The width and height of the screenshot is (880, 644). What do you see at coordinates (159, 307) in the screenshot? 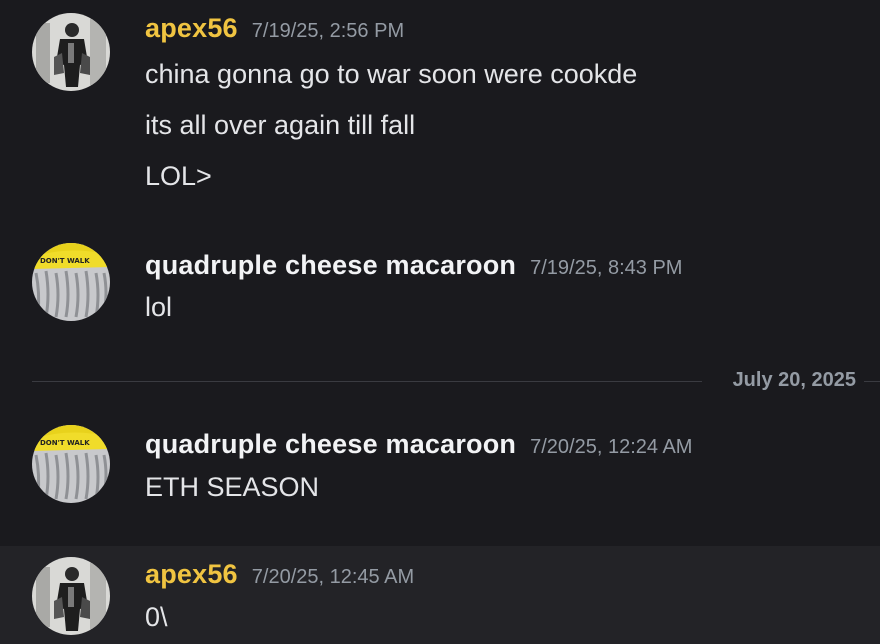
I see `message-text: lol` at bounding box center [159, 307].